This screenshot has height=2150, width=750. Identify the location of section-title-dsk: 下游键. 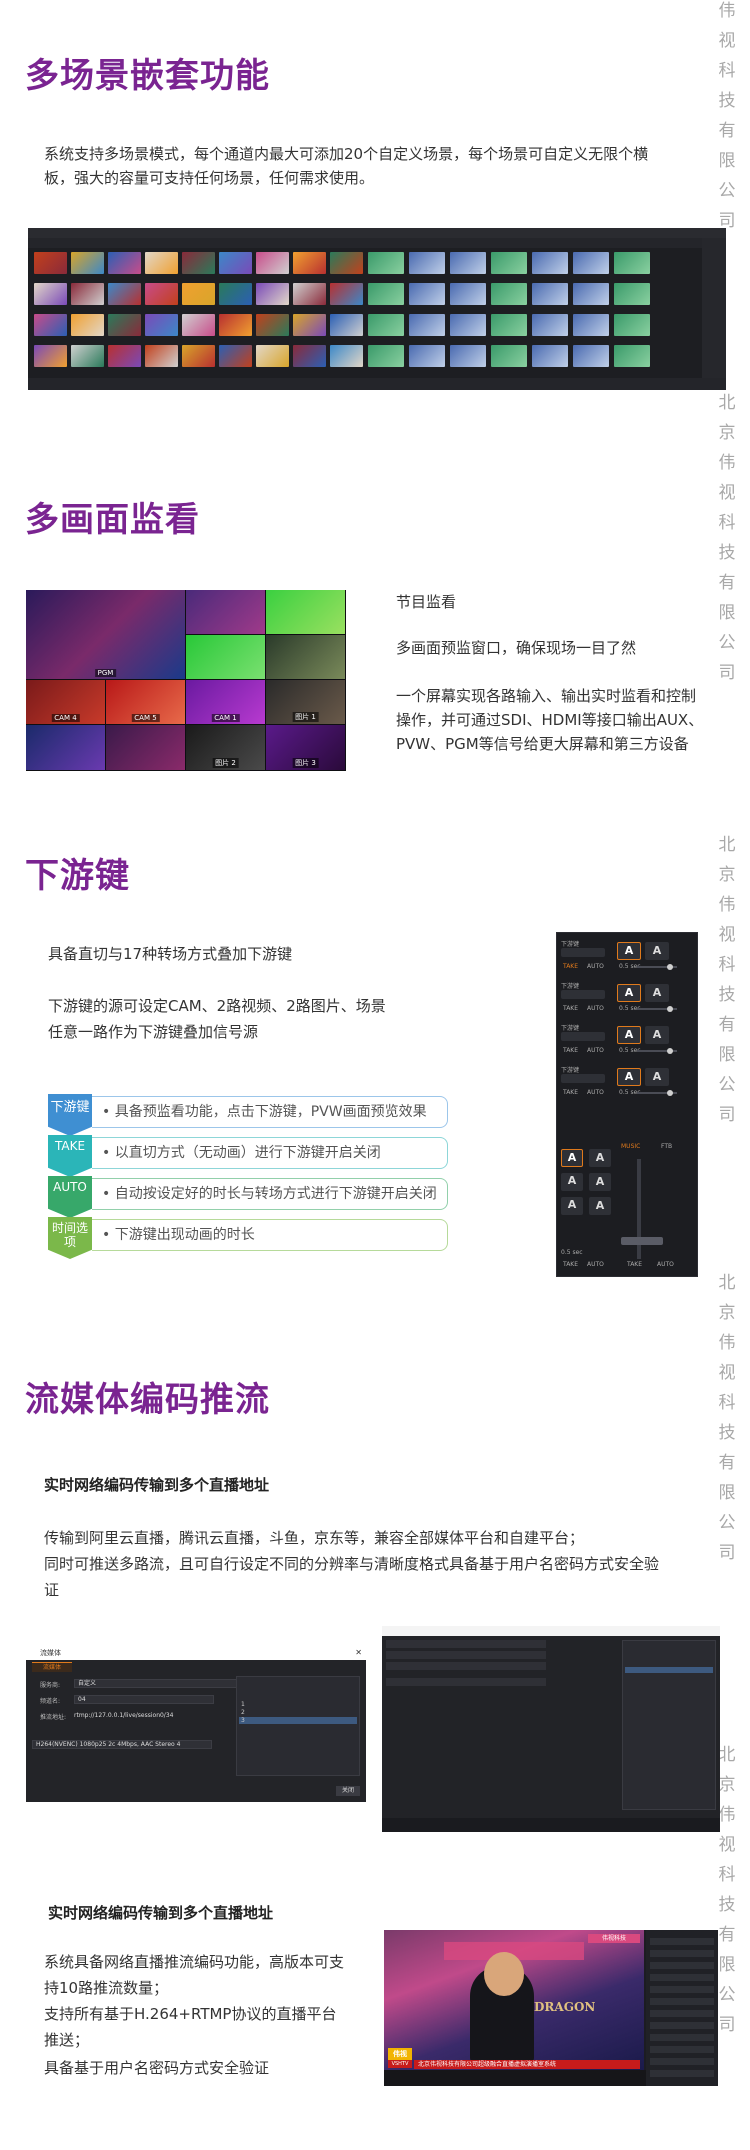
(77, 876).